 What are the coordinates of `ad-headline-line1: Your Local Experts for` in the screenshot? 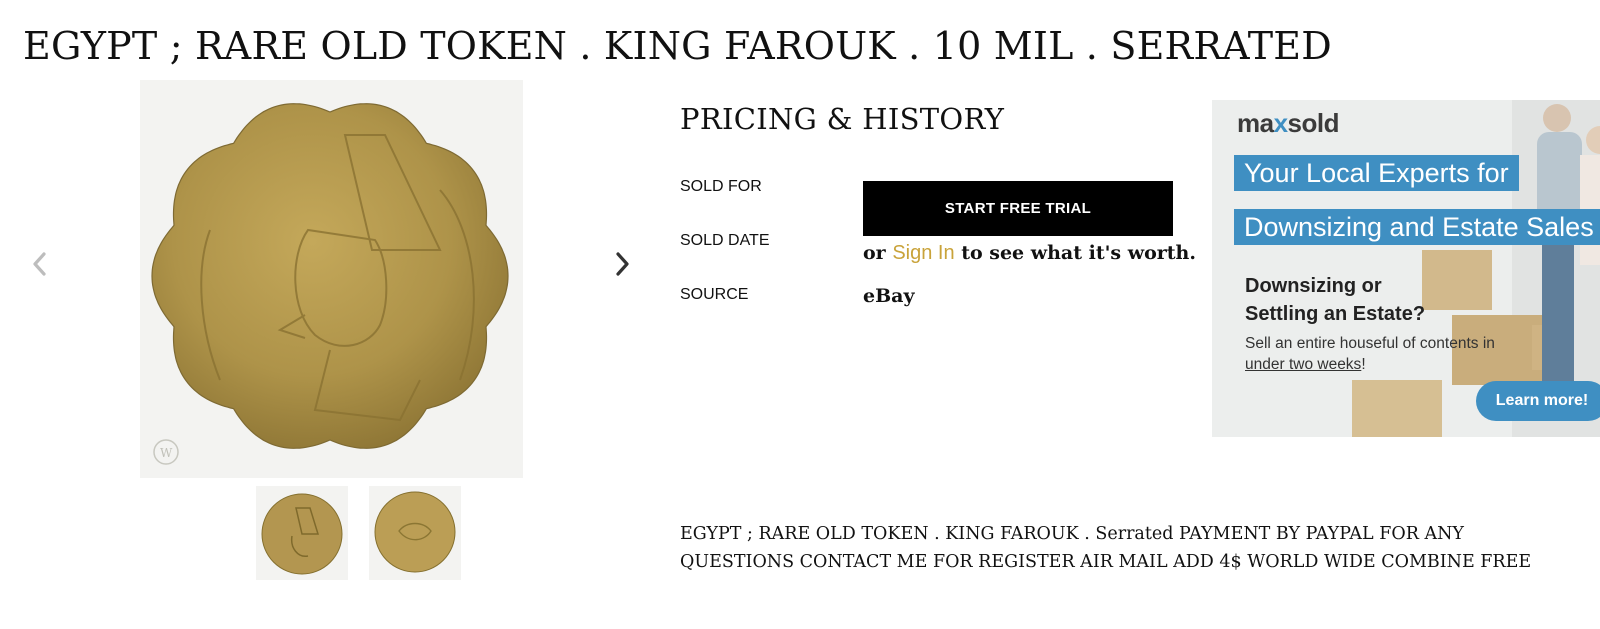 It's located at (1376, 173).